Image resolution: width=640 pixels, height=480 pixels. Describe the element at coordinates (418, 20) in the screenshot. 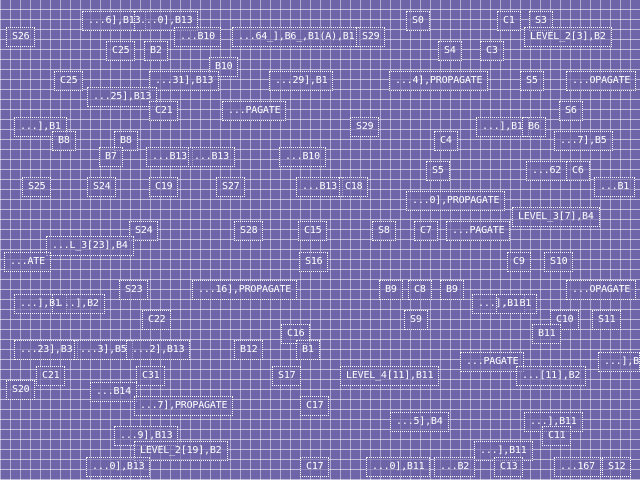

I see `node-label: S0` at that location.